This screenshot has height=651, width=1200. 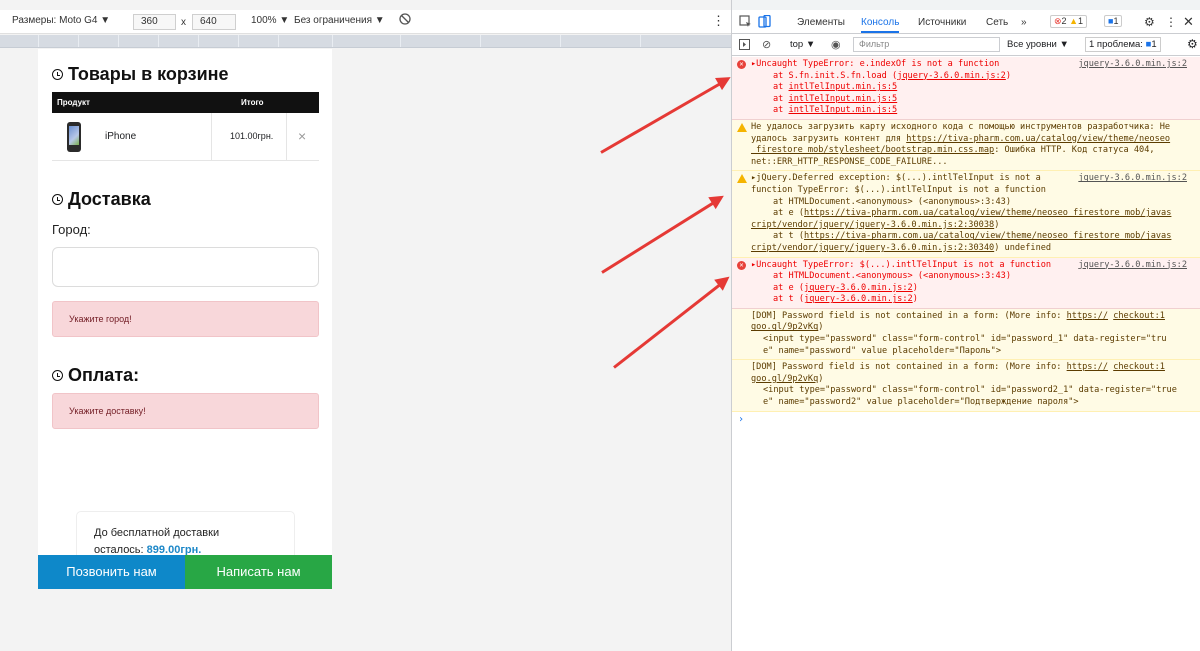 What do you see at coordinates (1058, 21) in the screenshot?
I see `error-count-icon: ⊗` at bounding box center [1058, 21].